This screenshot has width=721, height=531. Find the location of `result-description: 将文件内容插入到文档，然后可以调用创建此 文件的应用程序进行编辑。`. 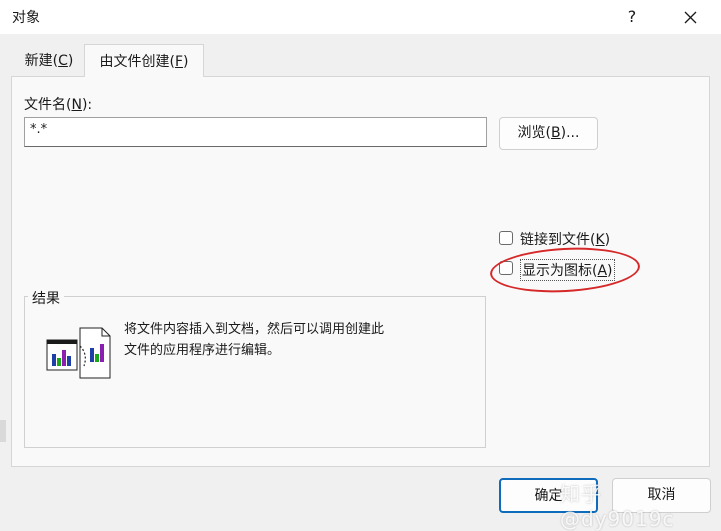

result-description: 将文件内容插入到文档，然后可以调用创建此 文件的应用程序进行编辑。 is located at coordinates (284, 340).